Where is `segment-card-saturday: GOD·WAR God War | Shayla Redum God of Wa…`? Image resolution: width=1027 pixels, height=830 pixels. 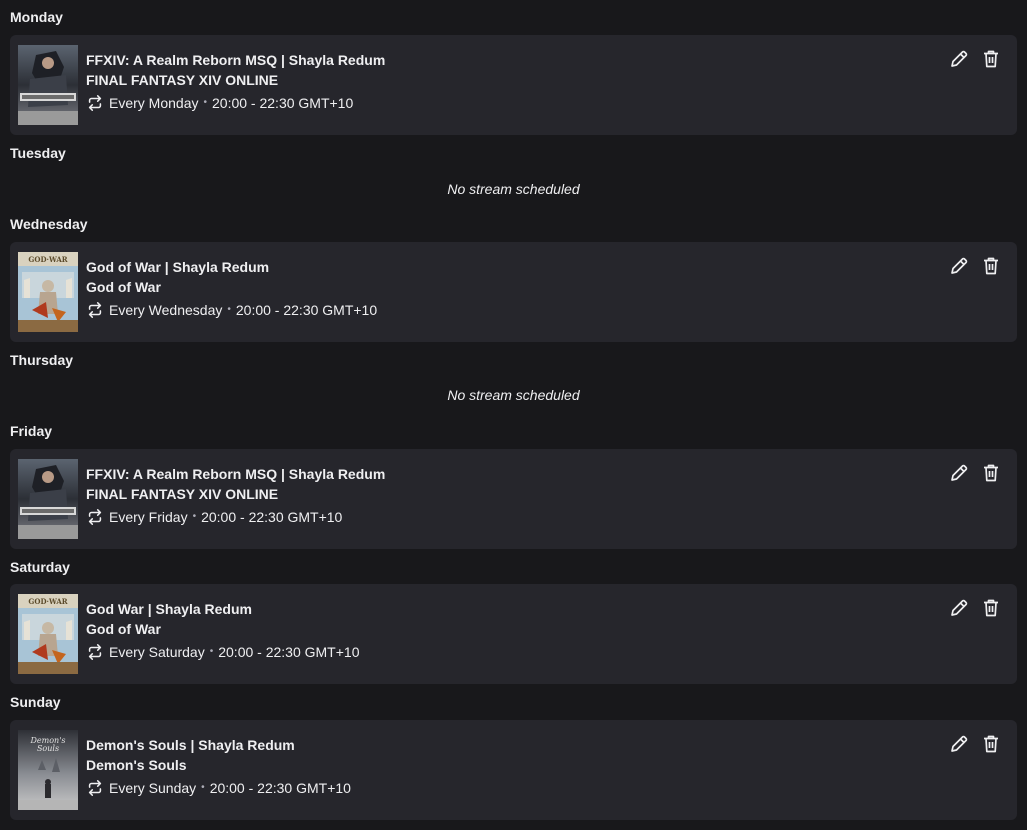 segment-card-saturday: GOD·WAR God War | Shayla Redum God of Wa… is located at coordinates (513, 634).